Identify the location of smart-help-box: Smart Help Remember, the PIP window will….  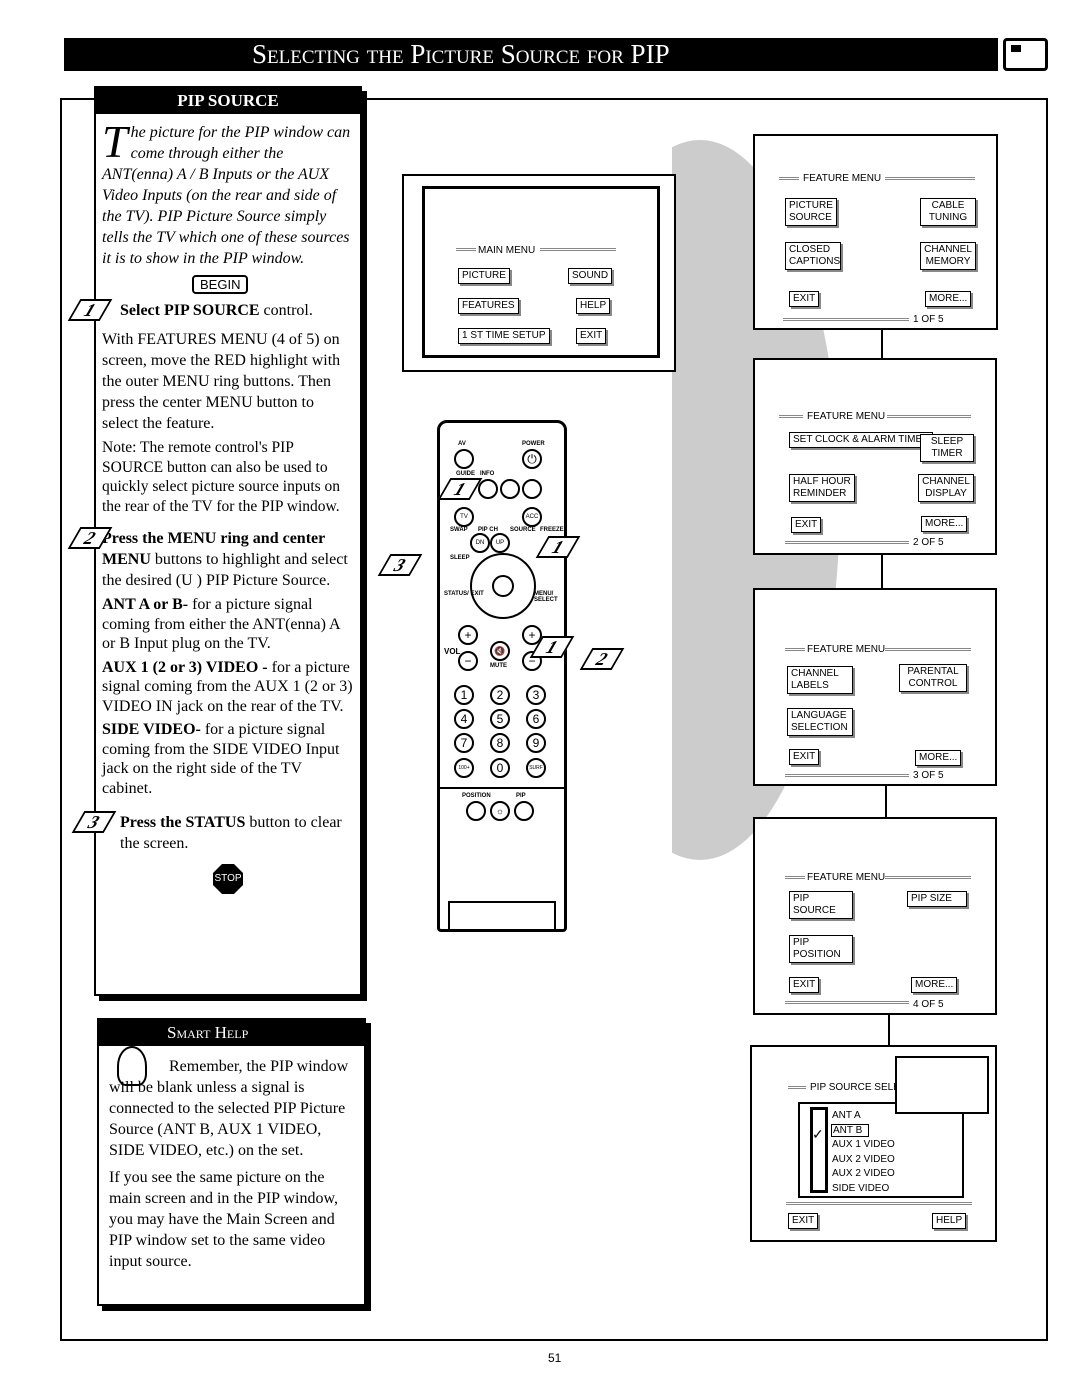
(231, 1162).